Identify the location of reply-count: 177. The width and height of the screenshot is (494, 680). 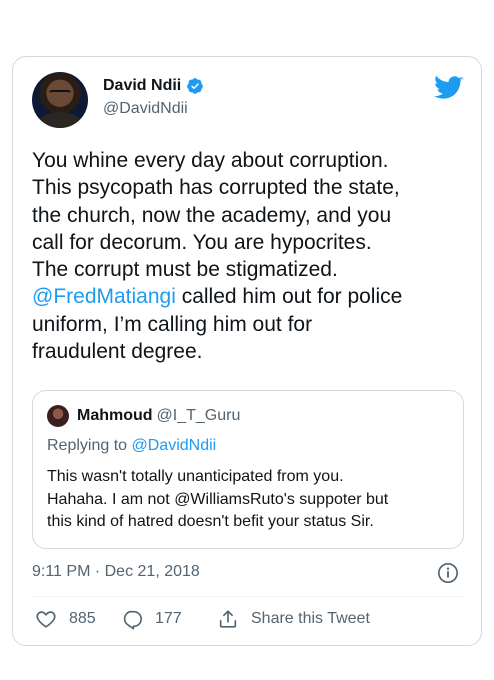
(168, 618).